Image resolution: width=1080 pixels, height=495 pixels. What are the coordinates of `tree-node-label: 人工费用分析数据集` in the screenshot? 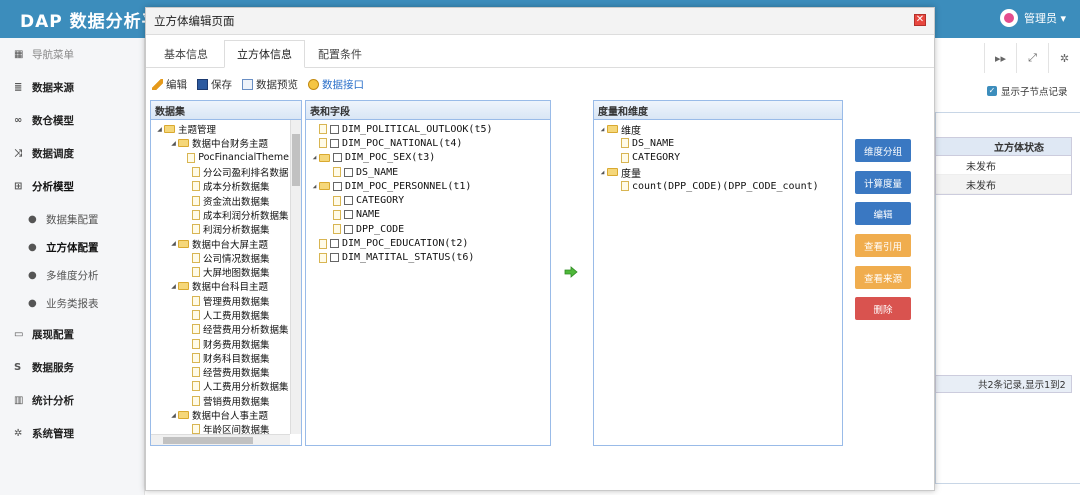 It's located at (246, 388).